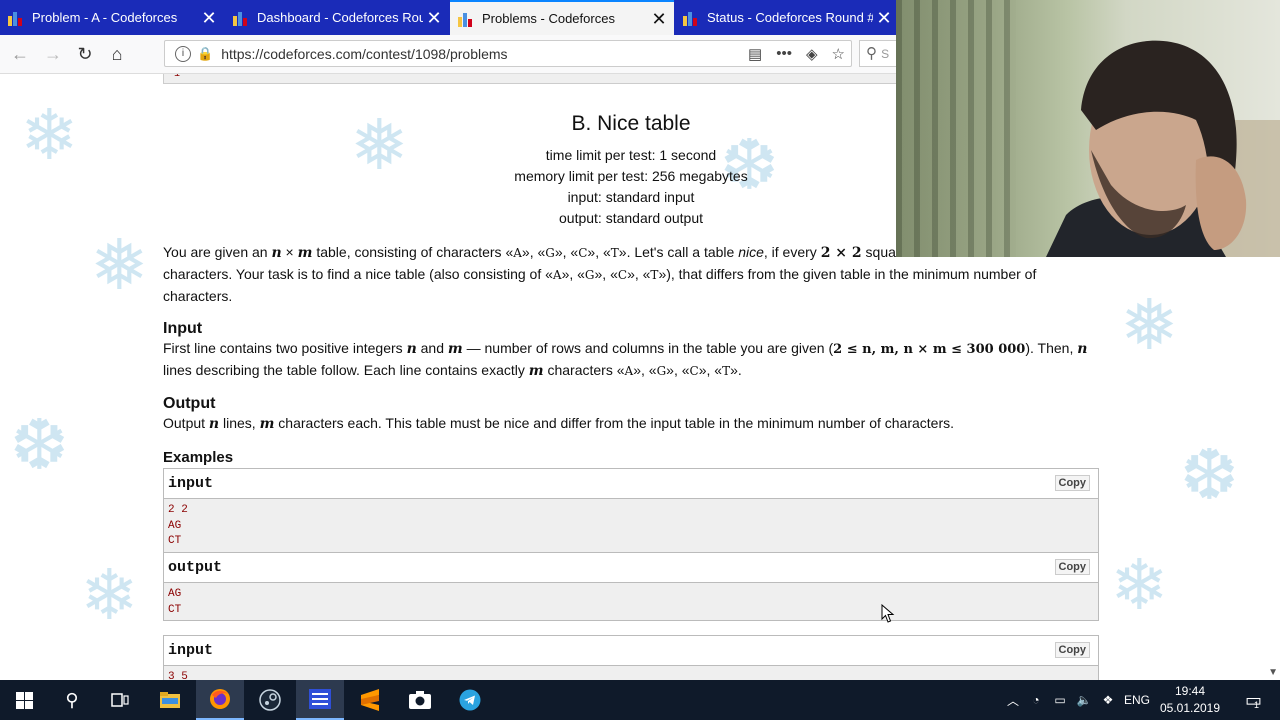 The width and height of the screenshot is (1280, 720). I want to click on example-line: 2 2, so click(178, 510).